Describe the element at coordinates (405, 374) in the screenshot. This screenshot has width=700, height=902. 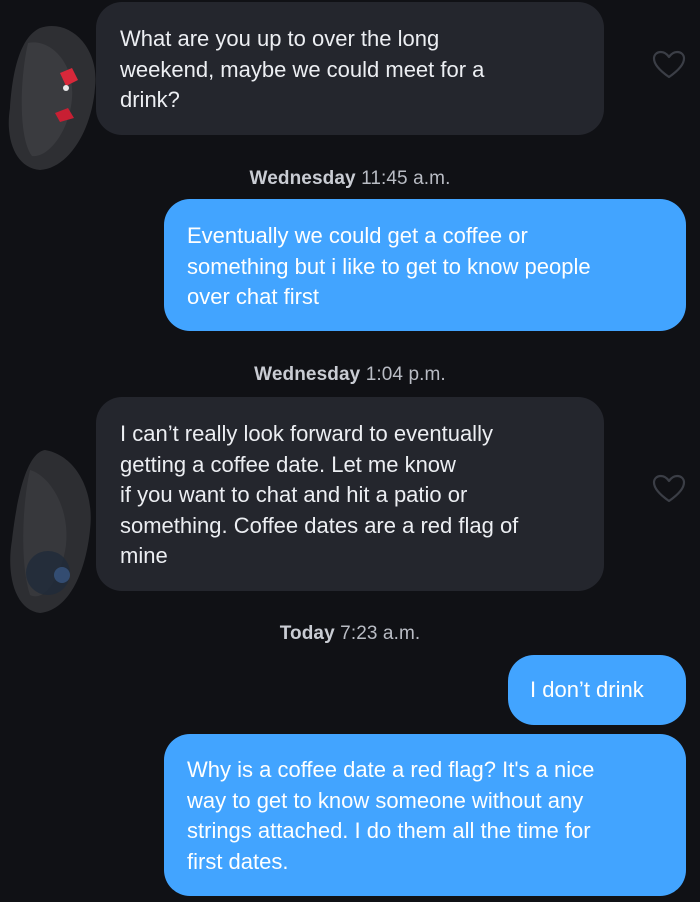
I see `timestamp-time: 1:04 p.m.` at that location.